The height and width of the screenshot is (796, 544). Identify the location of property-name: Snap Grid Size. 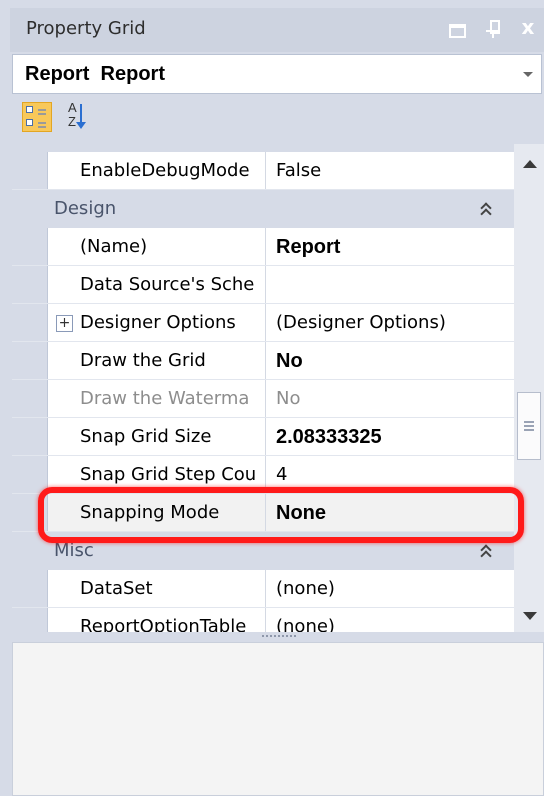
(158, 436).